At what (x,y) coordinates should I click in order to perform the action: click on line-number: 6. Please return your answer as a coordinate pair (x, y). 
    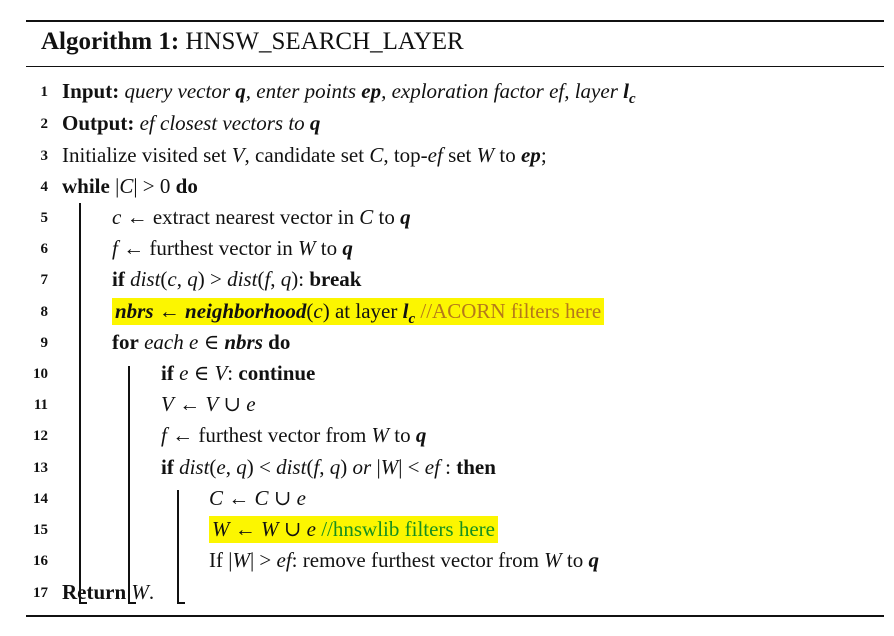
    Looking at the image, I should click on (44, 249).